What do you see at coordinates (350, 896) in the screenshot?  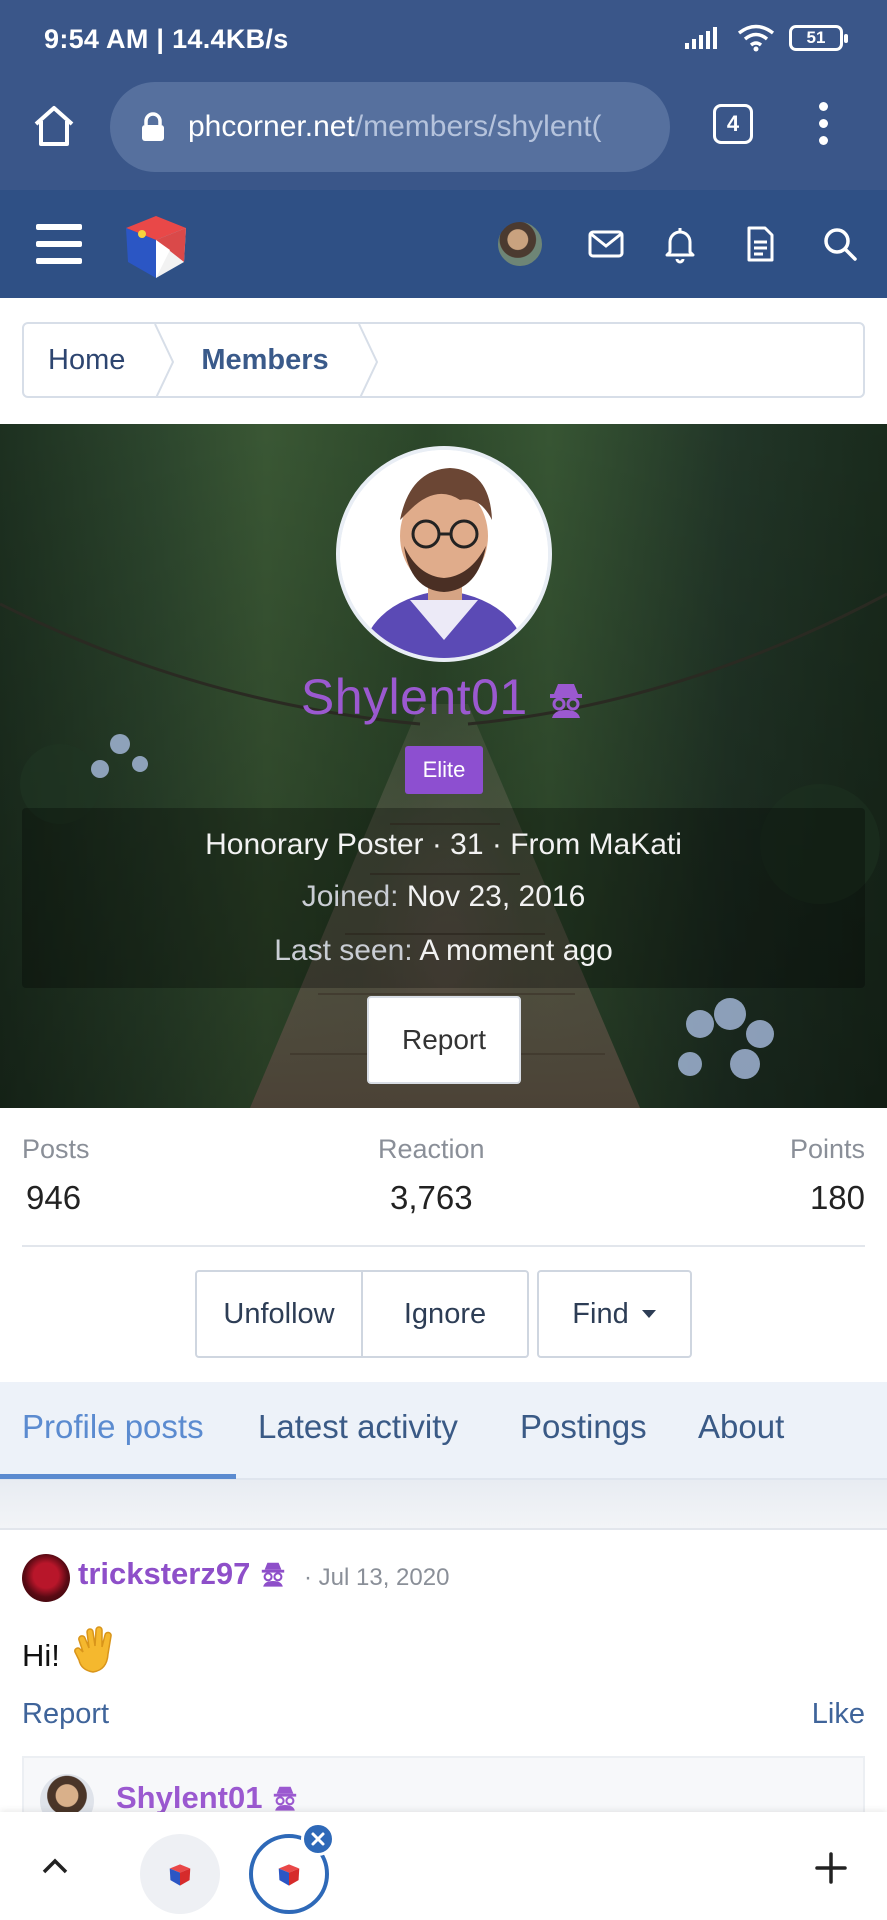 I see `joined-label: Joined:` at bounding box center [350, 896].